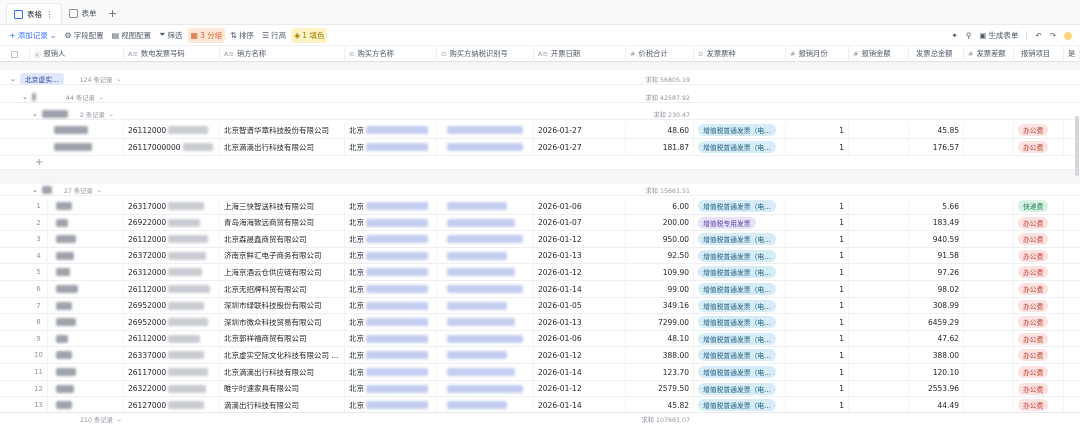 This screenshot has width=1080, height=425. What do you see at coordinates (936, 54) in the screenshot?
I see `col-header-invoice-total: 发票总金额` at bounding box center [936, 54].